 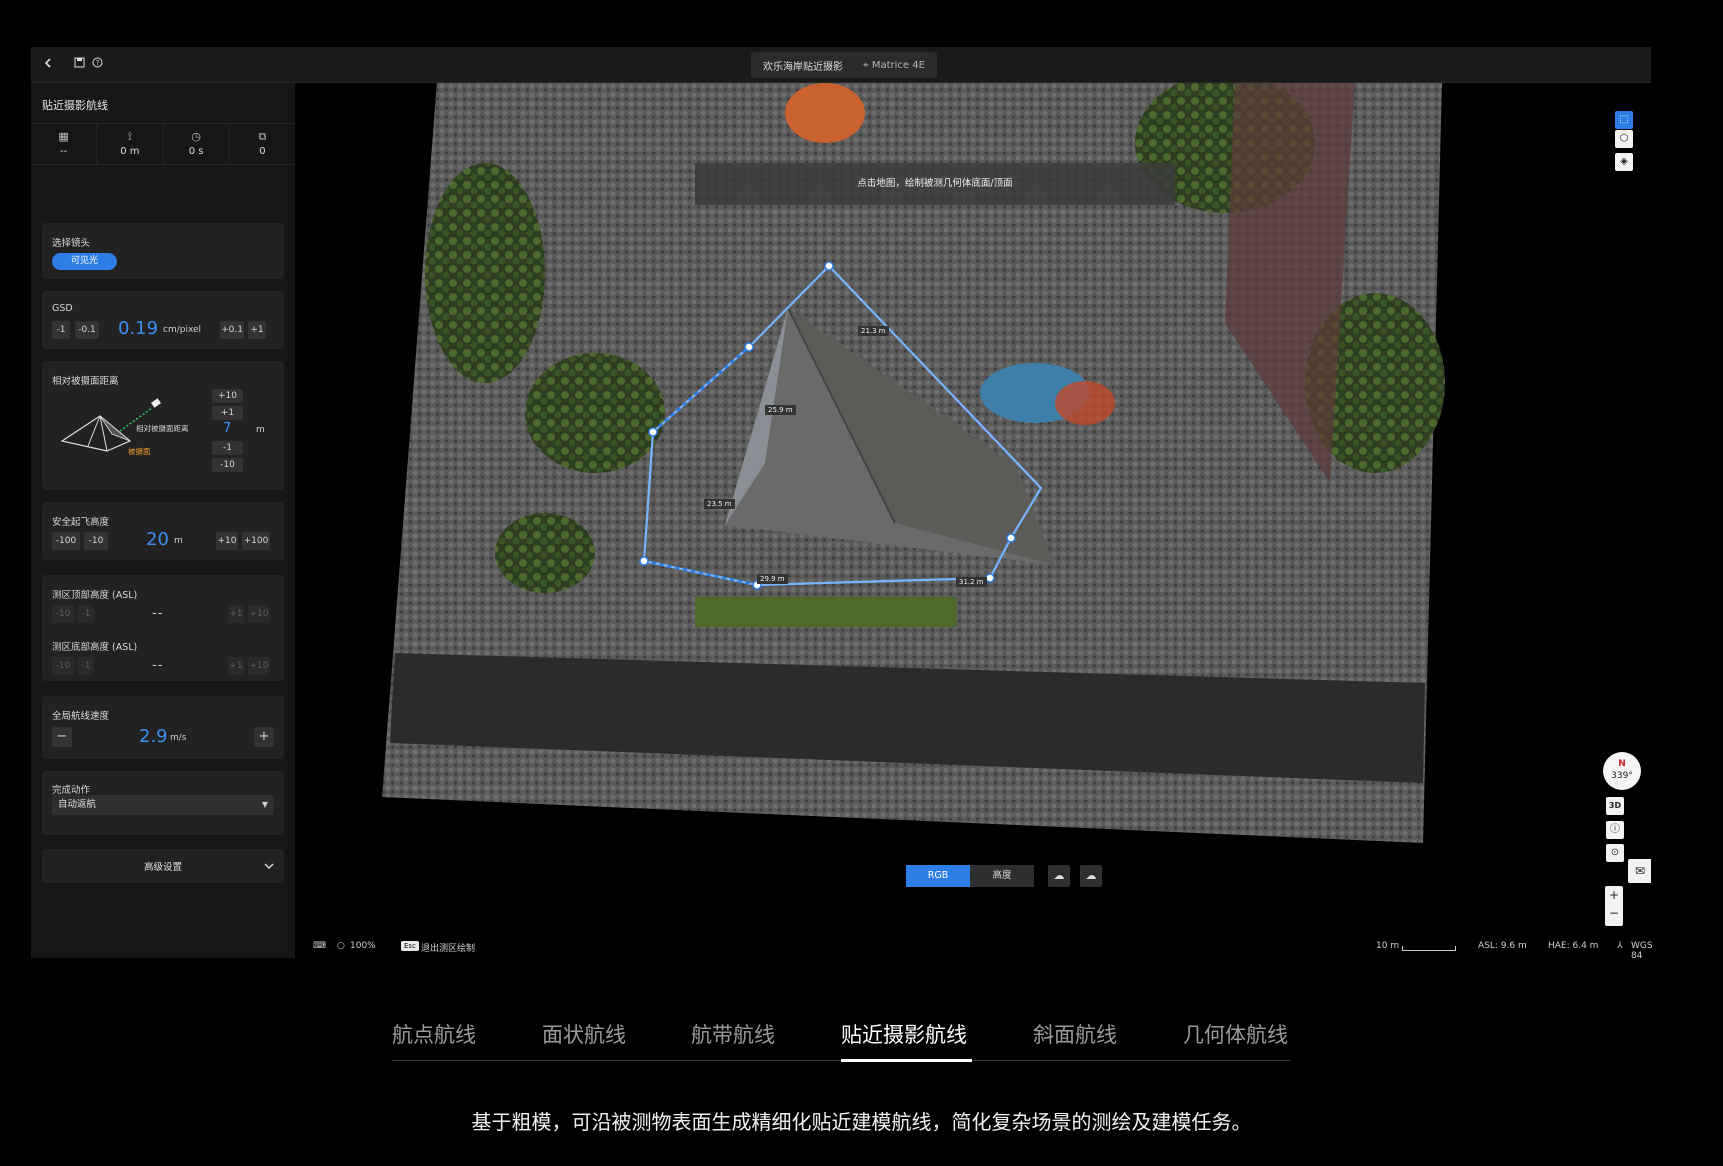 What do you see at coordinates (227, 396) in the screenshot?
I see `distance-plus-10-button: +10` at bounding box center [227, 396].